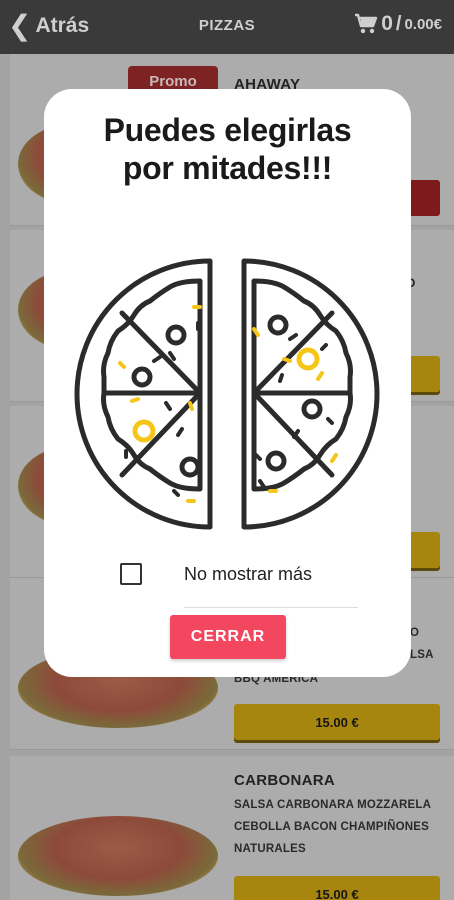 The width and height of the screenshot is (454, 900). Describe the element at coordinates (285, 780) in the screenshot. I see `item-name: CARBONARA` at that location.